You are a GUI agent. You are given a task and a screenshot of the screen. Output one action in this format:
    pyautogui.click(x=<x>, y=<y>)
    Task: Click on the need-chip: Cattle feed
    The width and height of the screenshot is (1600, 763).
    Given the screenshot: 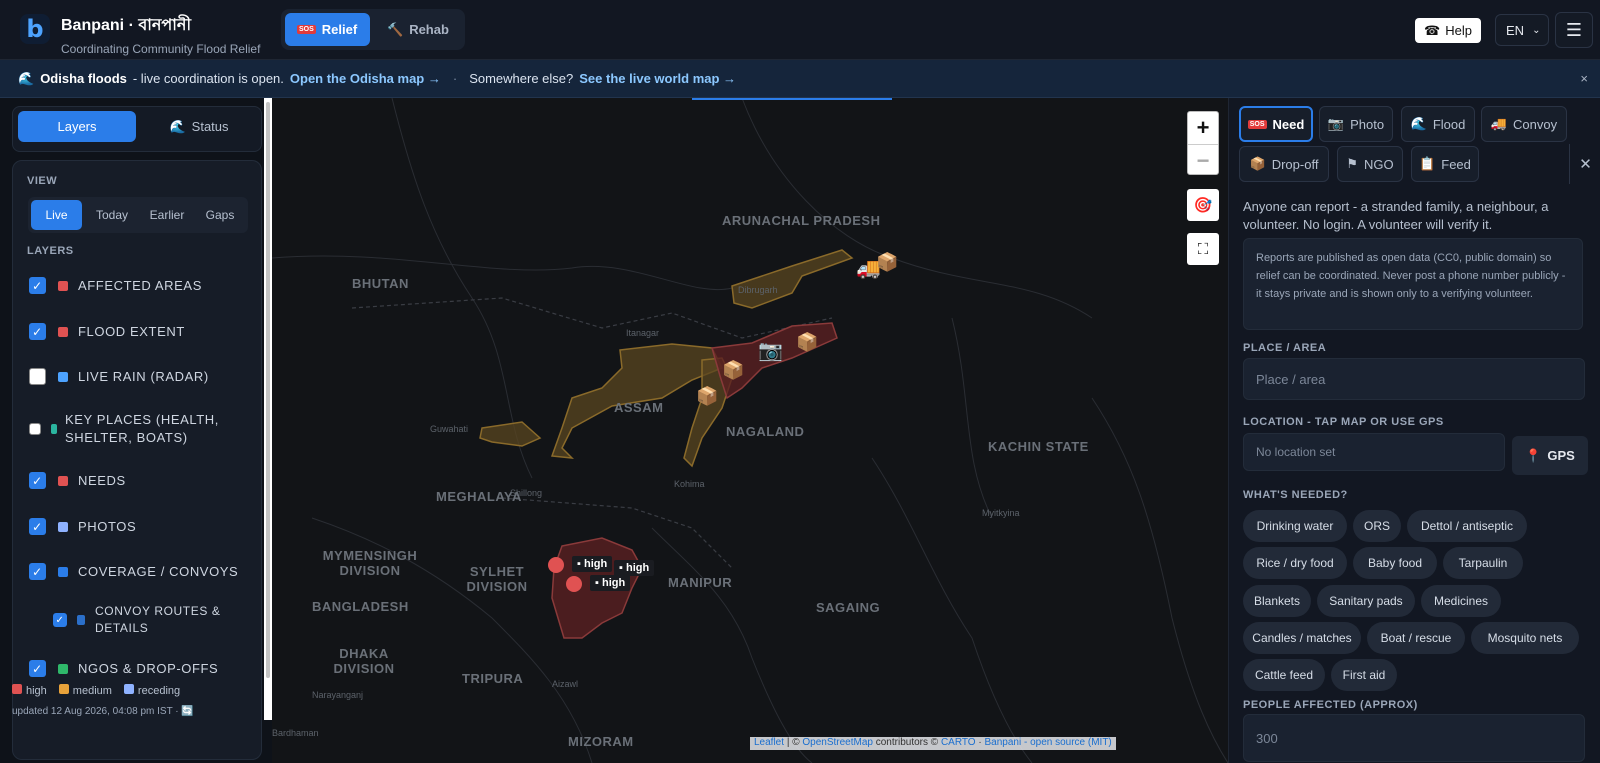 What is the action you would take?
    pyautogui.click(x=1284, y=675)
    